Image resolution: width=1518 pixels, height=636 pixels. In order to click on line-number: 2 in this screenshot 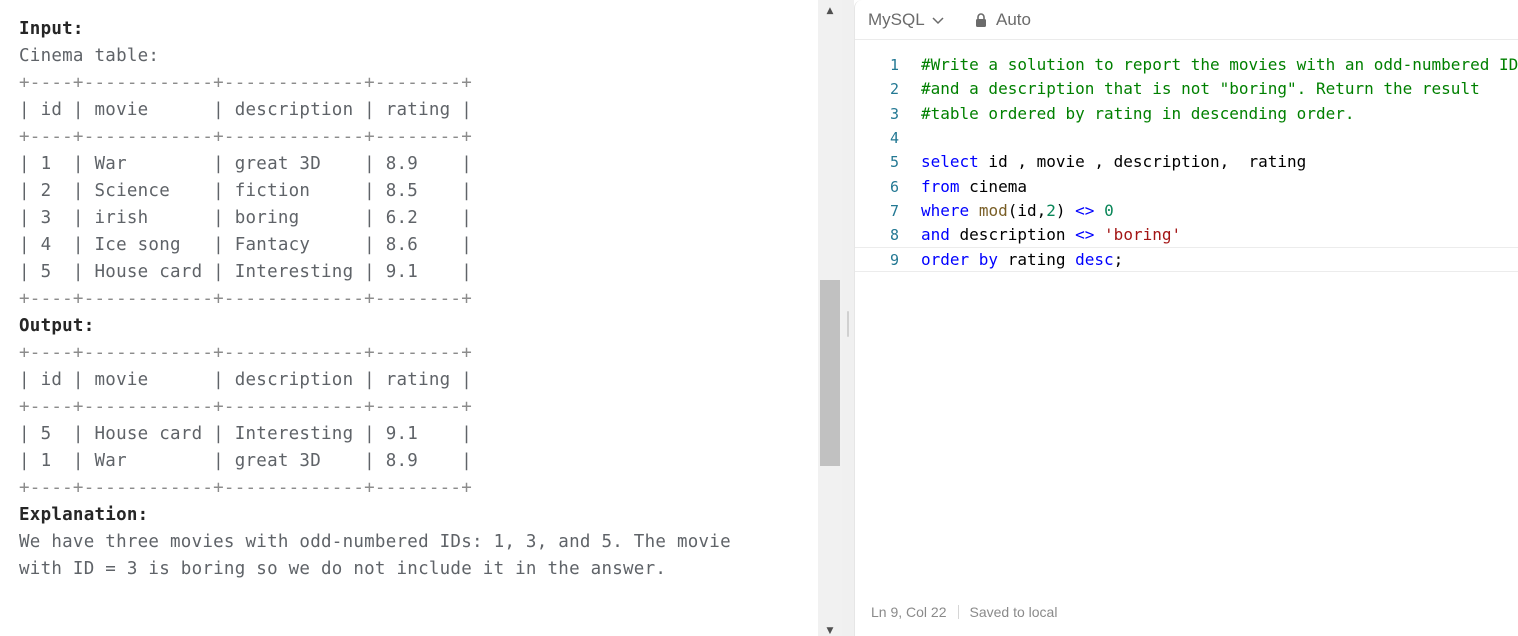, I will do `click(894, 89)`.